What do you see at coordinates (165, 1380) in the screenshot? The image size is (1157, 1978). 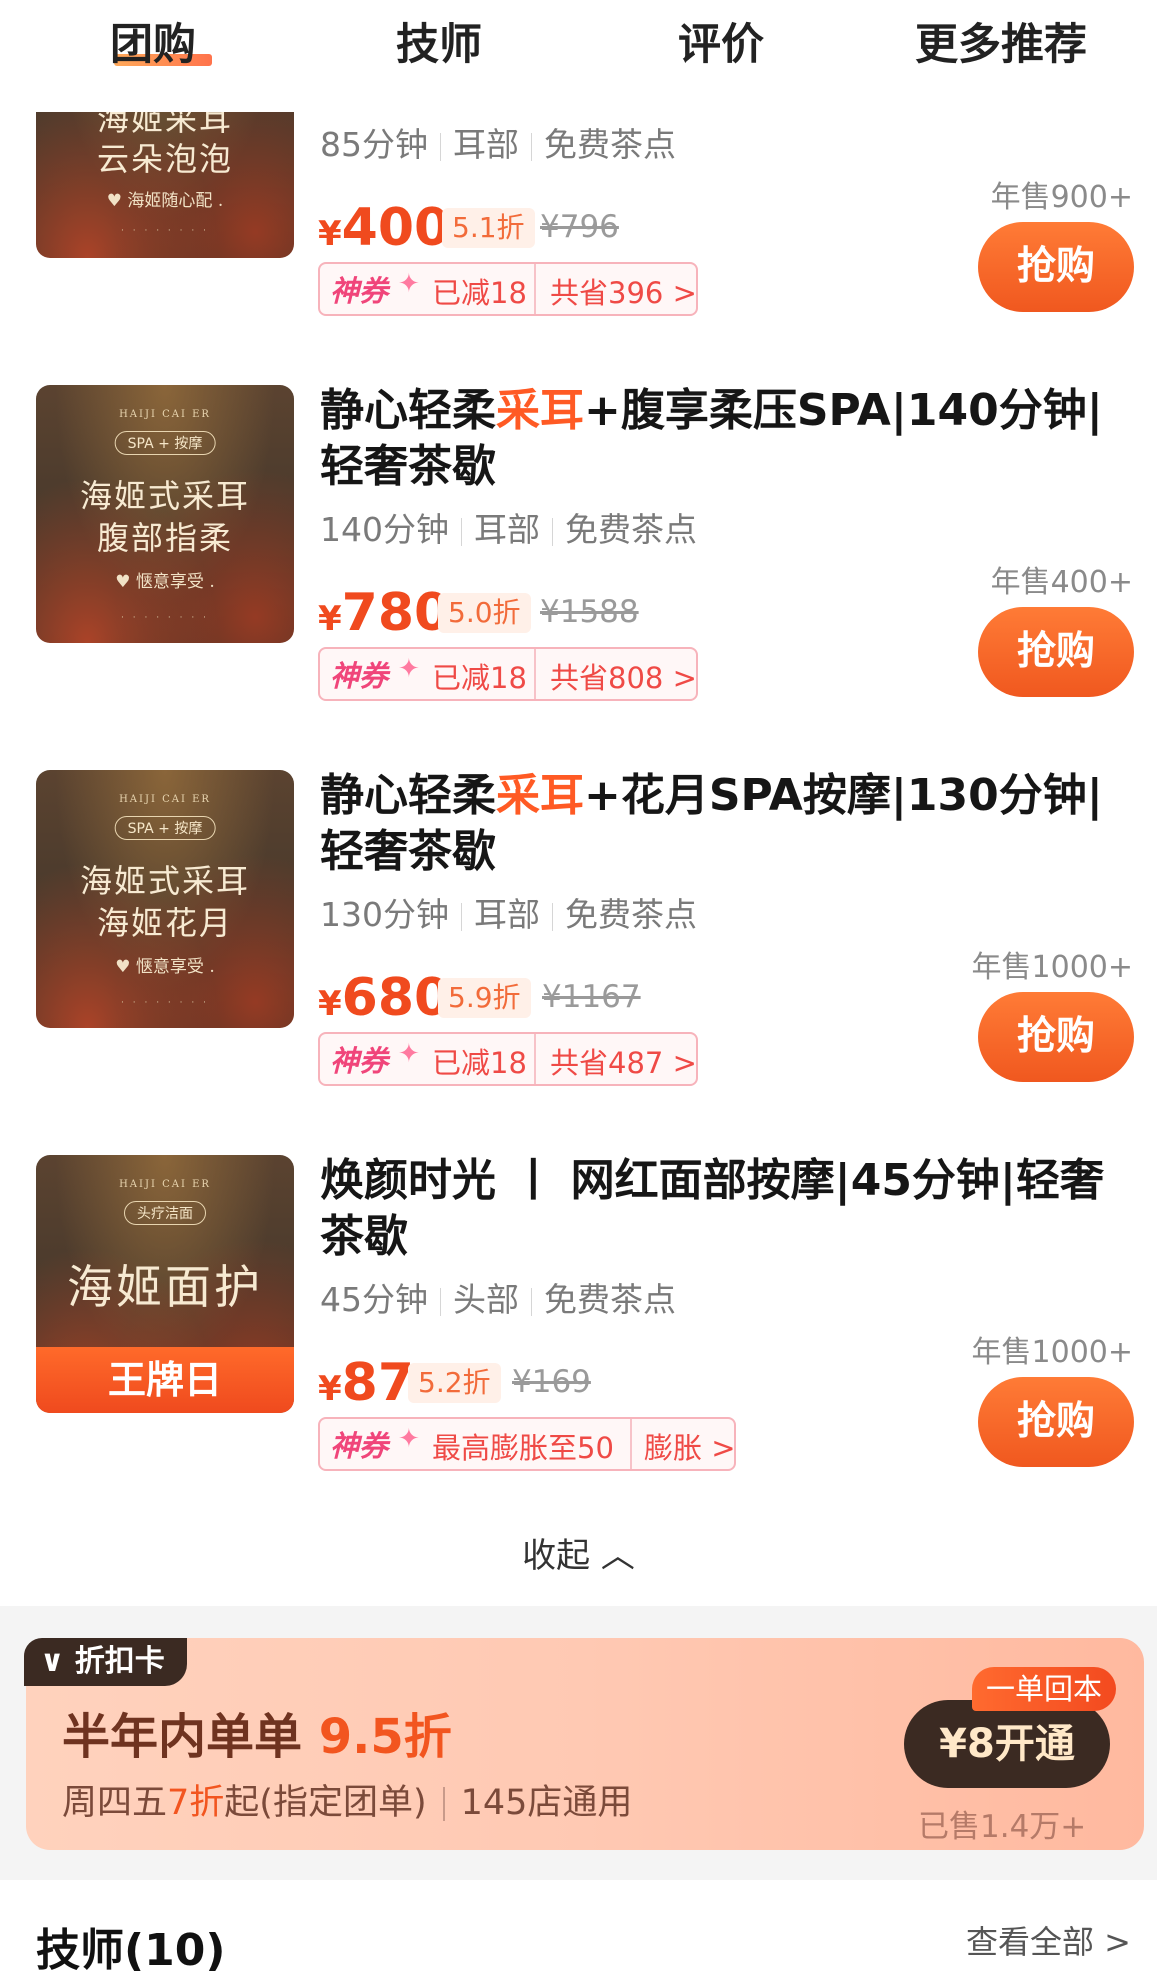 I see `ace-day-ribbon: 王牌日` at bounding box center [165, 1380].